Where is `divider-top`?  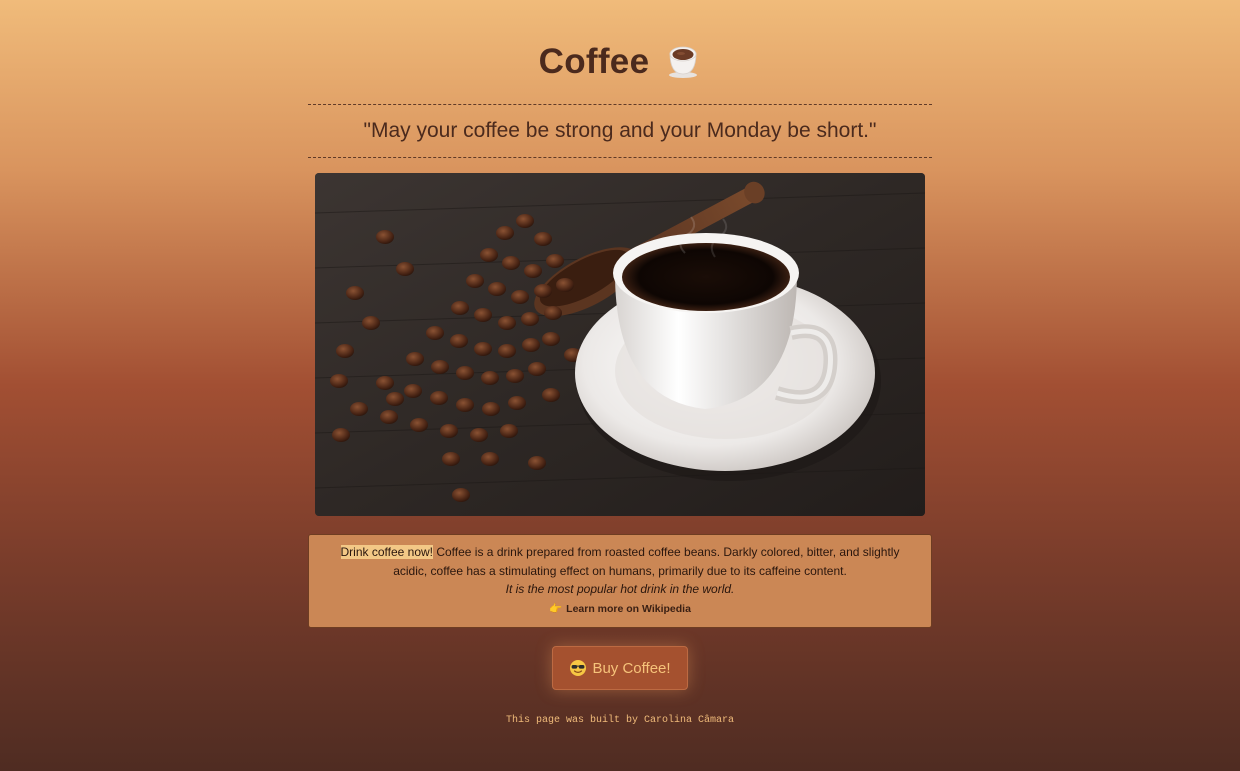 divider-top is located at coordinates (620, 104).